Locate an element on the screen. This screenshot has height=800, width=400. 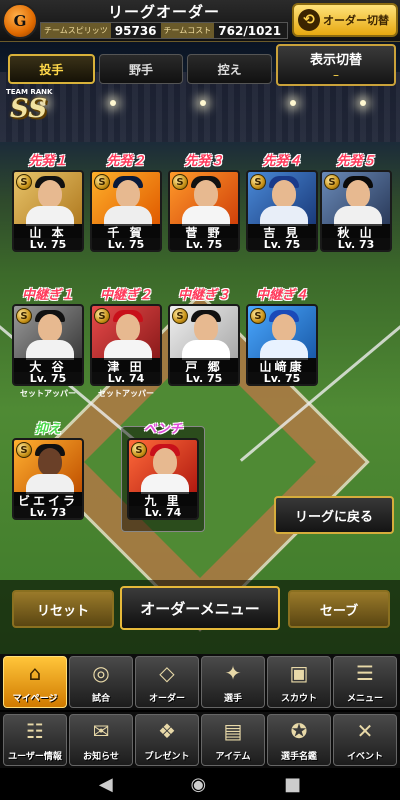
nav-player: ✦ 選手 is located at coordinates (233, 682).